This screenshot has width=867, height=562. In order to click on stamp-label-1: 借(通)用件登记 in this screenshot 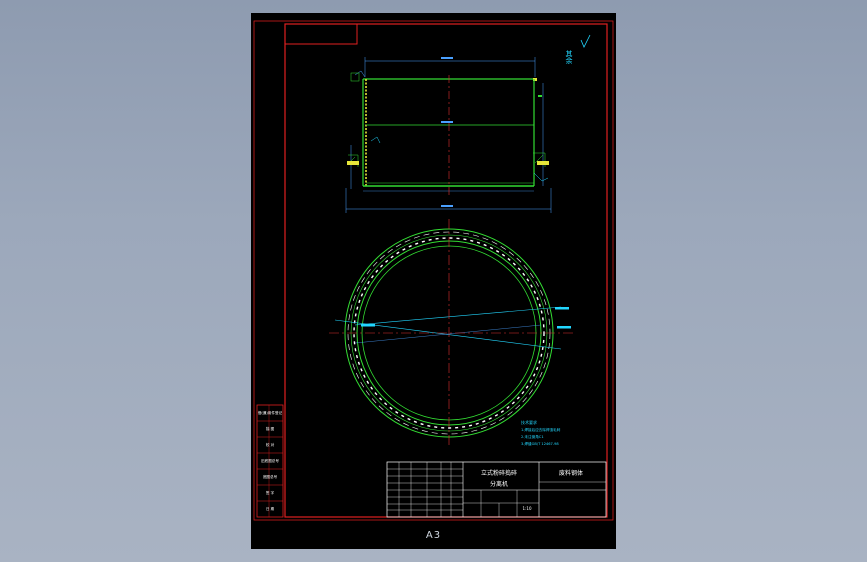, I will do `click(270, 412)`.